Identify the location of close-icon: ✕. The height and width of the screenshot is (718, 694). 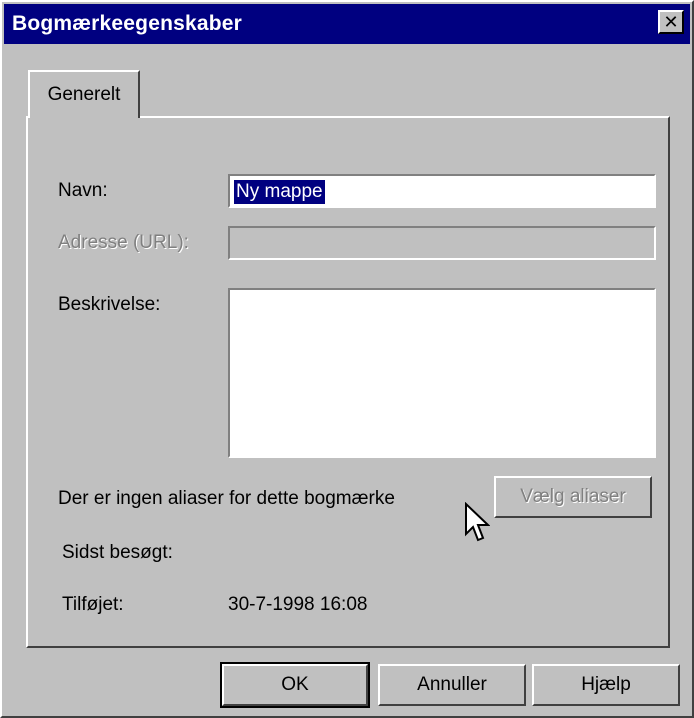
(671, 22).